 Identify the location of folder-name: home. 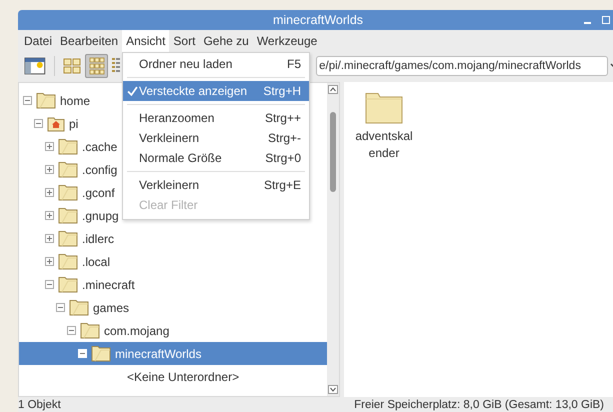
(75, 101).